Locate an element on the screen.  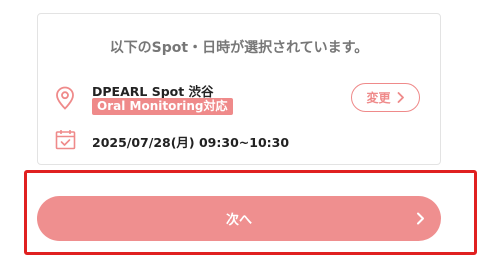
next-button-label: 次へ is located at coordinates (238, 220).